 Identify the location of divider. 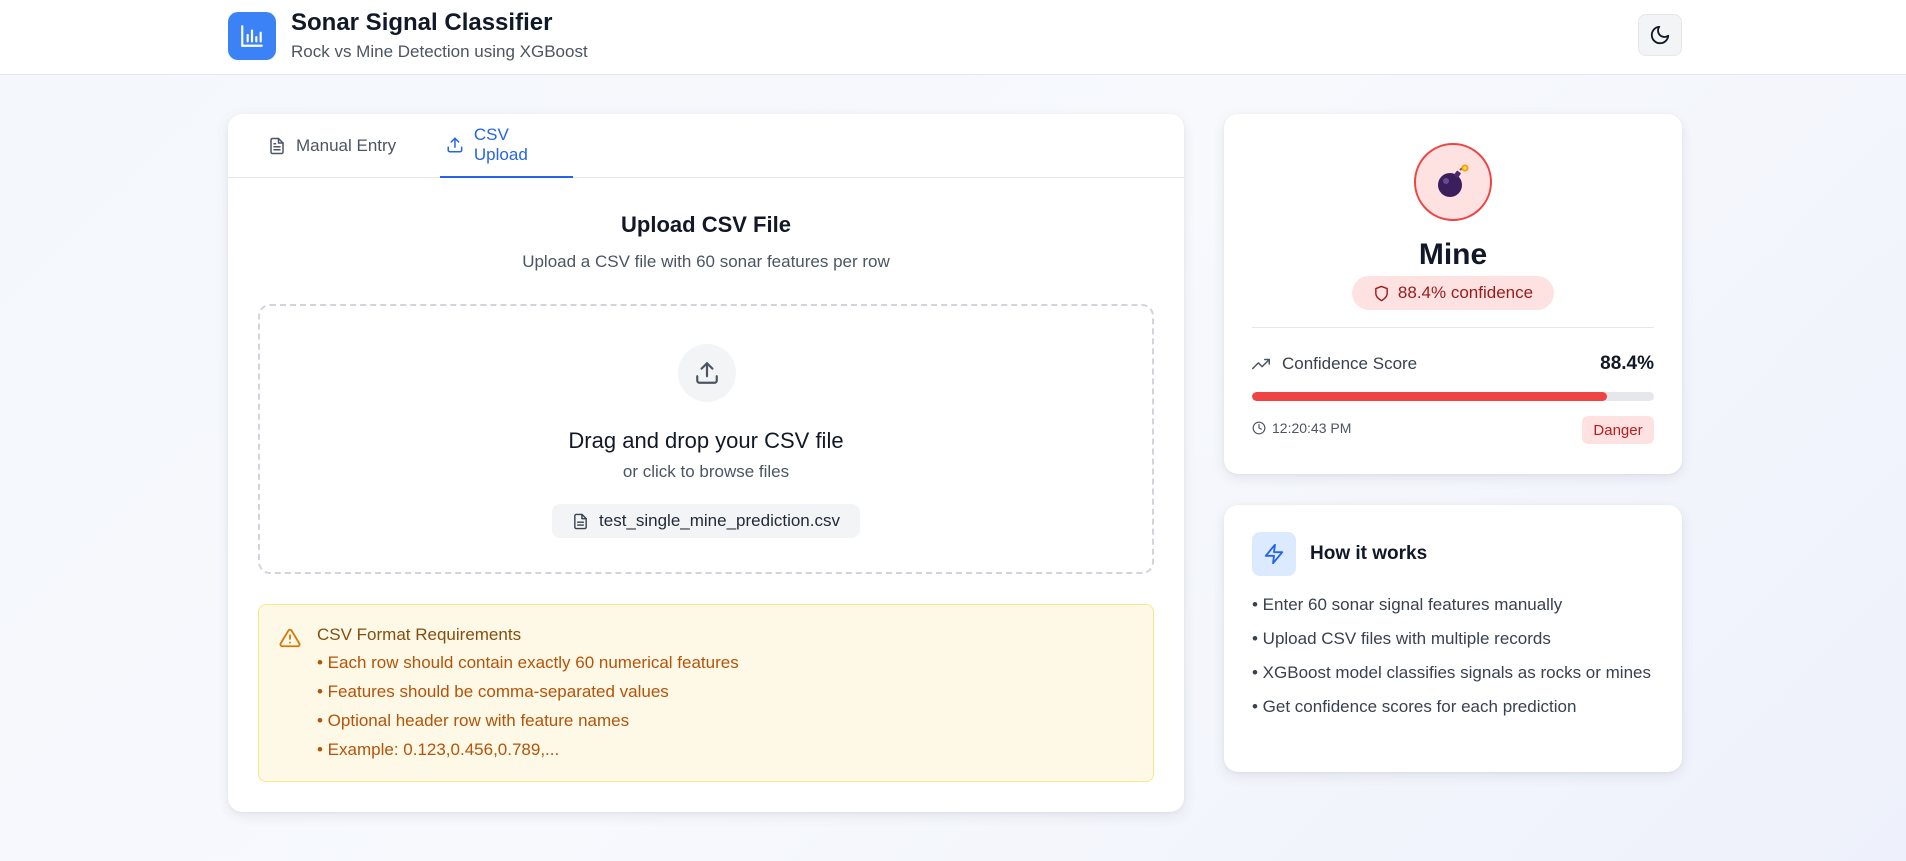
(1453, 327).